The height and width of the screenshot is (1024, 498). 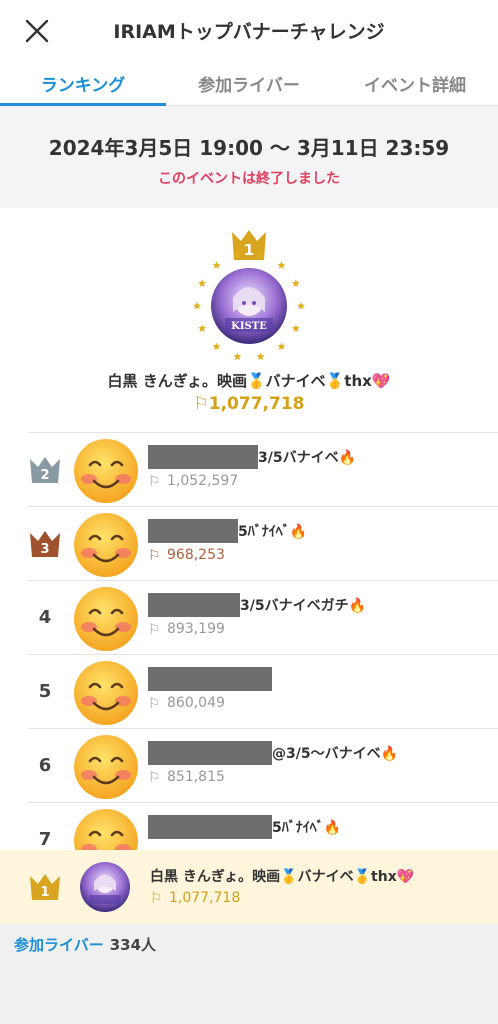 What do you see at coordinates (83, 83) in the screenshot?
I see `tab-ranking: ランキング` at bounding box center [83, 83].